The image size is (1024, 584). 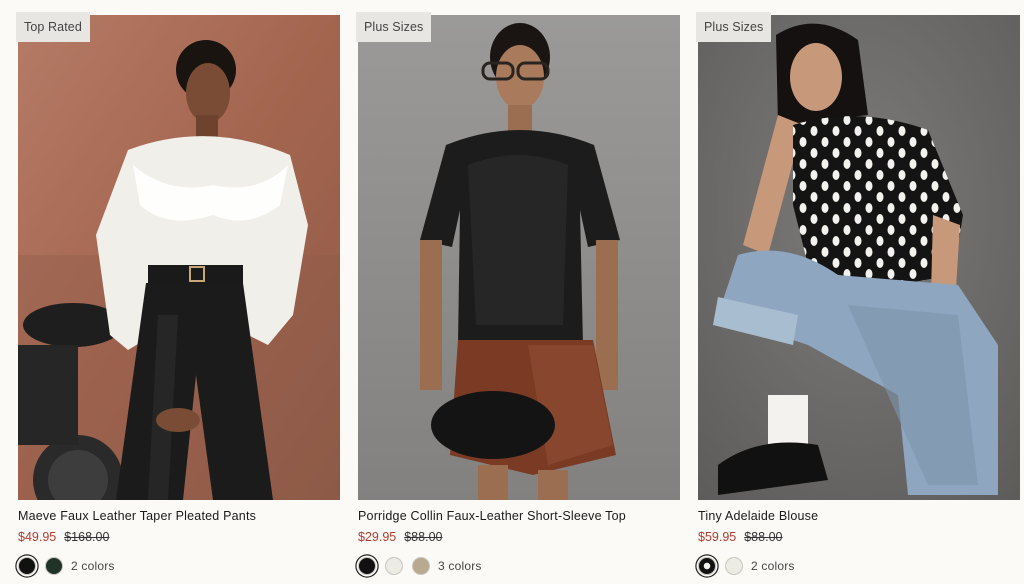 I want to click on color-swatch-polka-dot, so click(x=707, y=566).